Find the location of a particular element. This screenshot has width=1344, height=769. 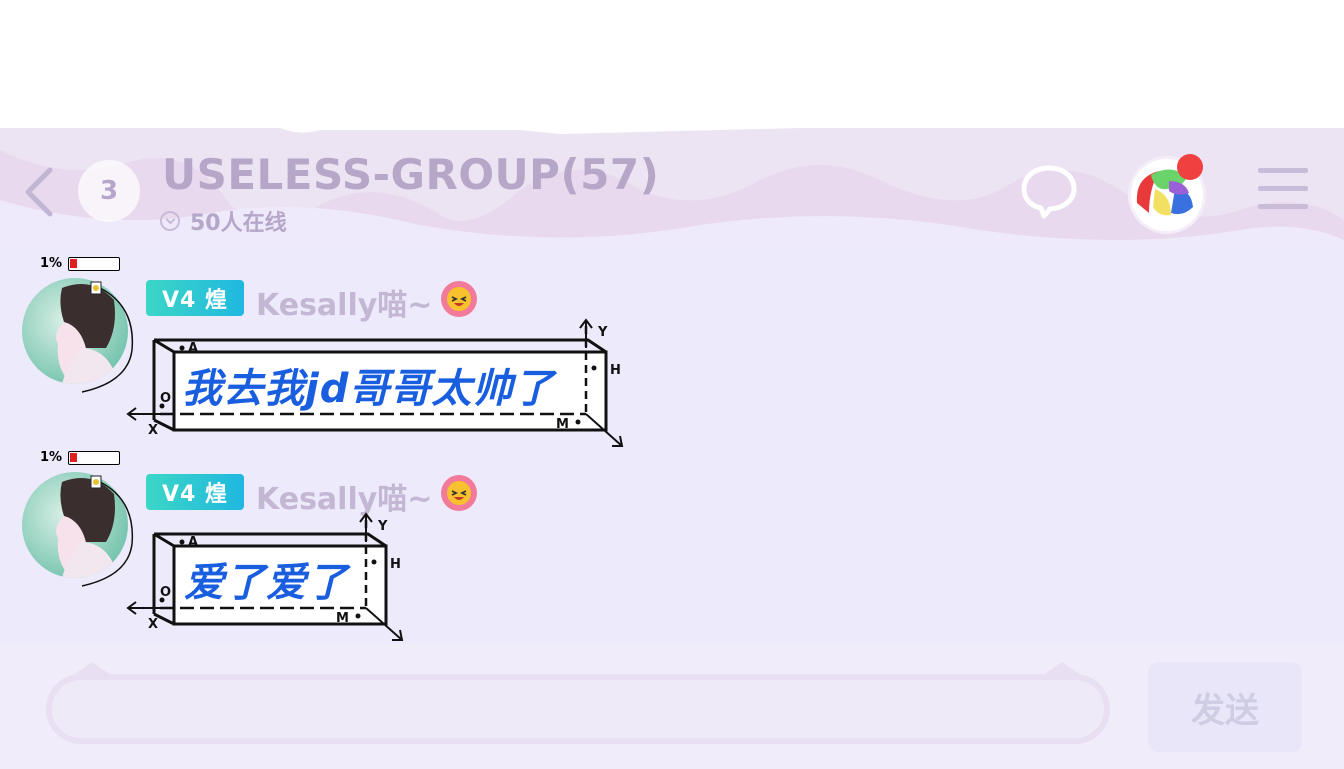

back-icon is located at coordinates (40, 190).